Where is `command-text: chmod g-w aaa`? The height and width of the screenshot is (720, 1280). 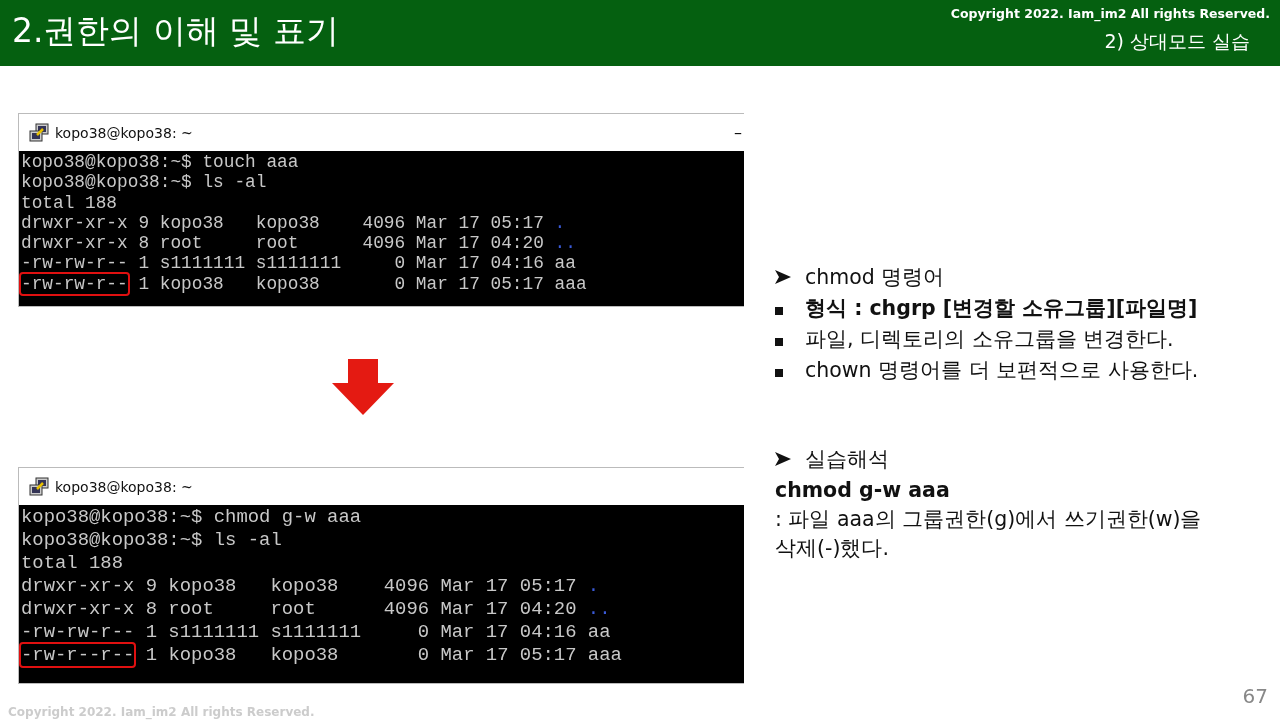
command-text: chmod g-w aaa is located at coordinates (863, 490).